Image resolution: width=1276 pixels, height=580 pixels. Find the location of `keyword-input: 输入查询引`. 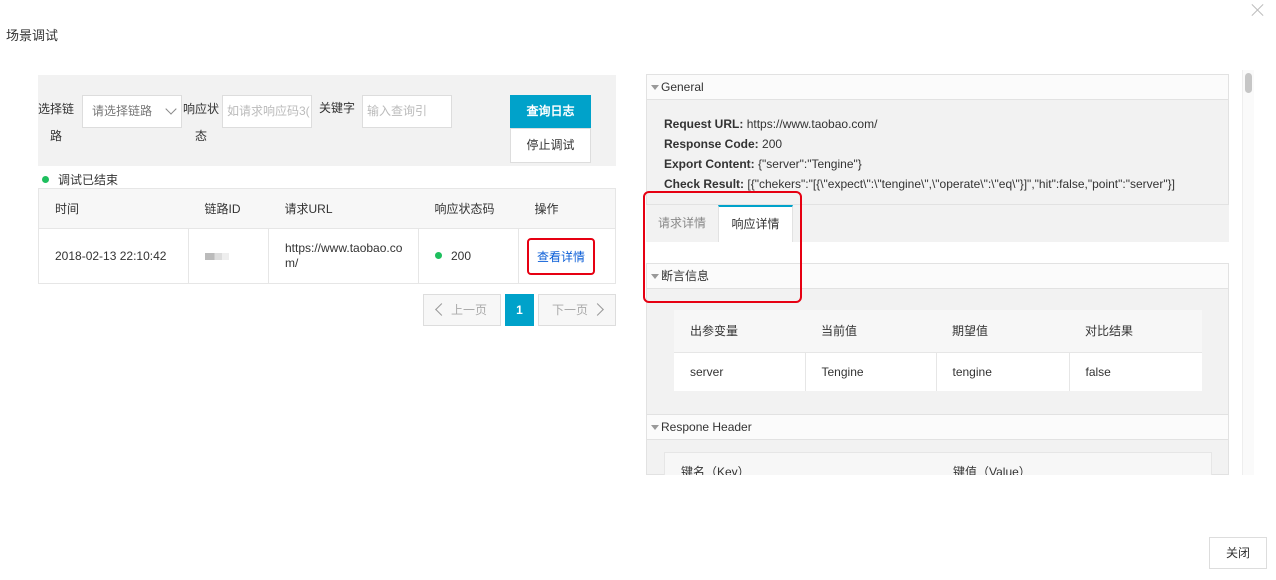

keyword-input: 输入查询引 is located at coordinates (407, 111).